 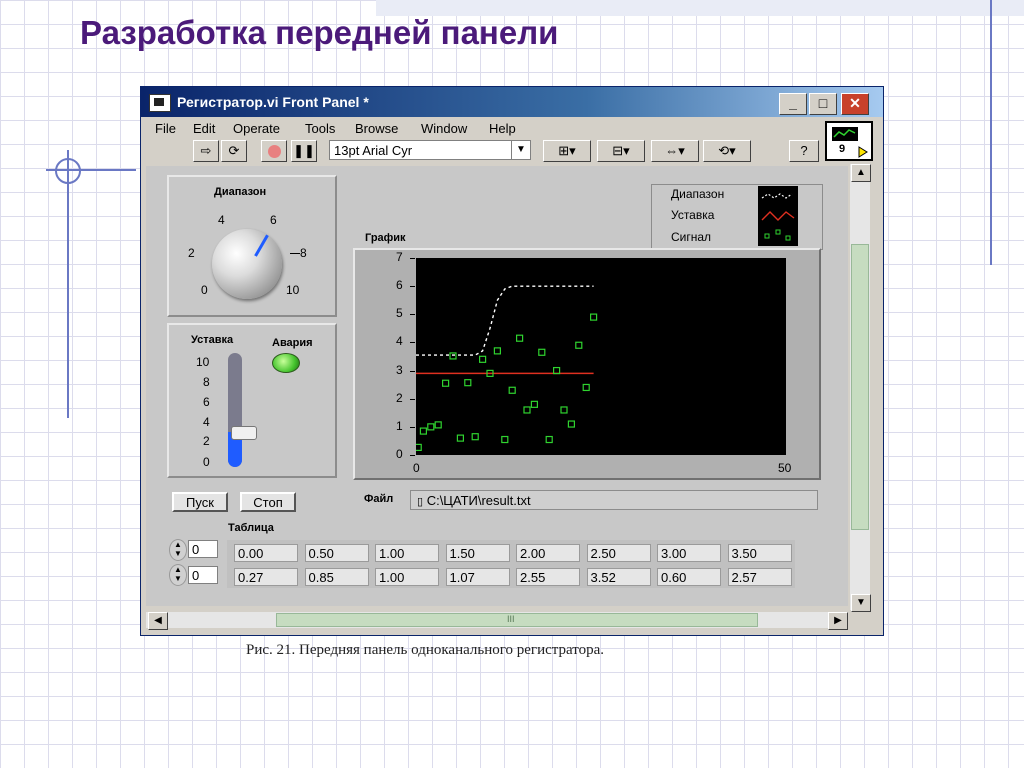 What do you see at coordinates (618, 553) in the screenshot?
I see `table-cell: 2.50` at bounding box center [618, 553].